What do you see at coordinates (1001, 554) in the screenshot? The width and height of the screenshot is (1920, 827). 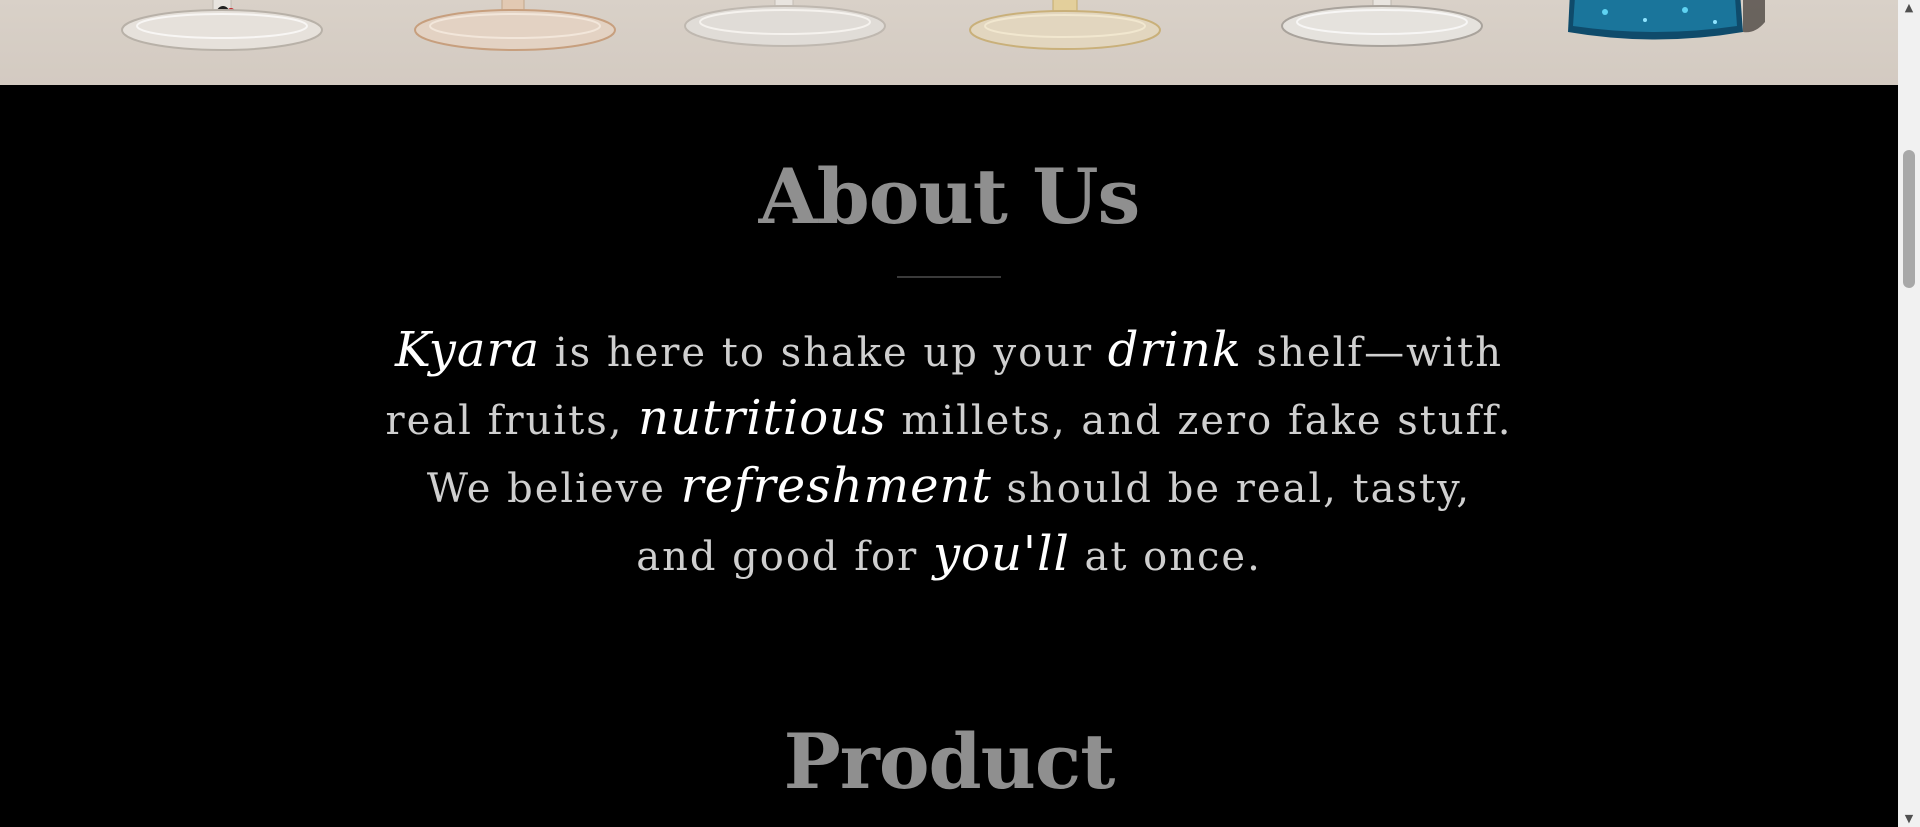 I see `about-text-emphasis: you'll` at bounding box center [1001, 554].